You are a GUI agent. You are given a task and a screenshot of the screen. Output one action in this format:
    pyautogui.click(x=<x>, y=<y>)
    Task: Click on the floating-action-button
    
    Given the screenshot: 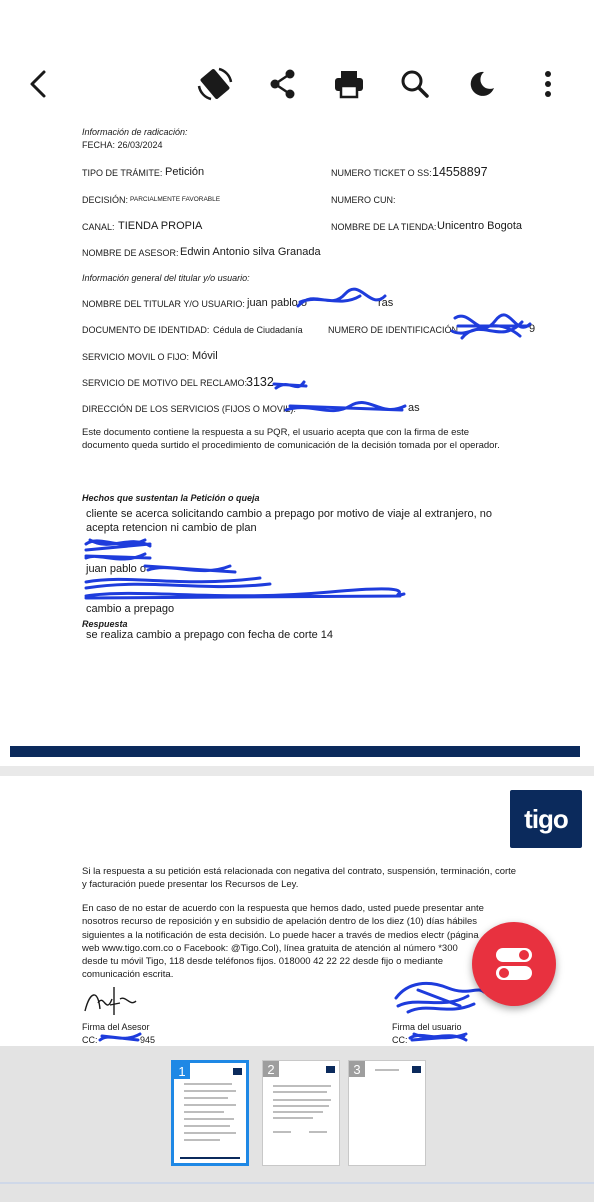 What is the action you would take?
    pyautogui.click(x=514, y=964)
    